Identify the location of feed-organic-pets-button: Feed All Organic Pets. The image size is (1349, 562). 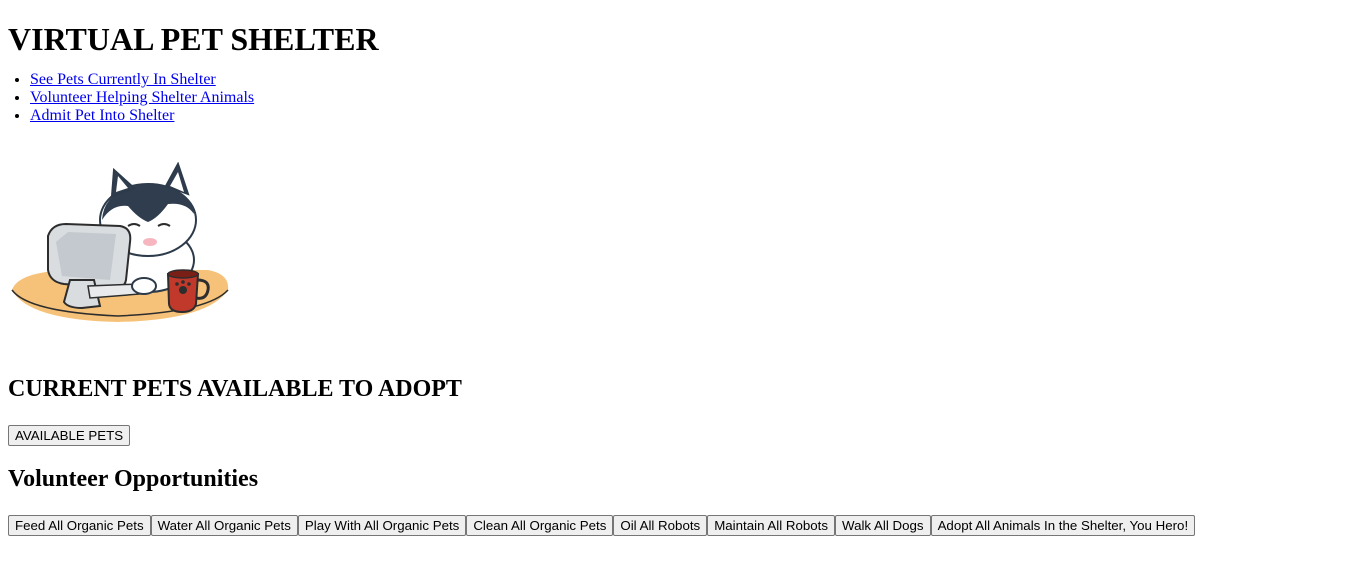
(79, 525).